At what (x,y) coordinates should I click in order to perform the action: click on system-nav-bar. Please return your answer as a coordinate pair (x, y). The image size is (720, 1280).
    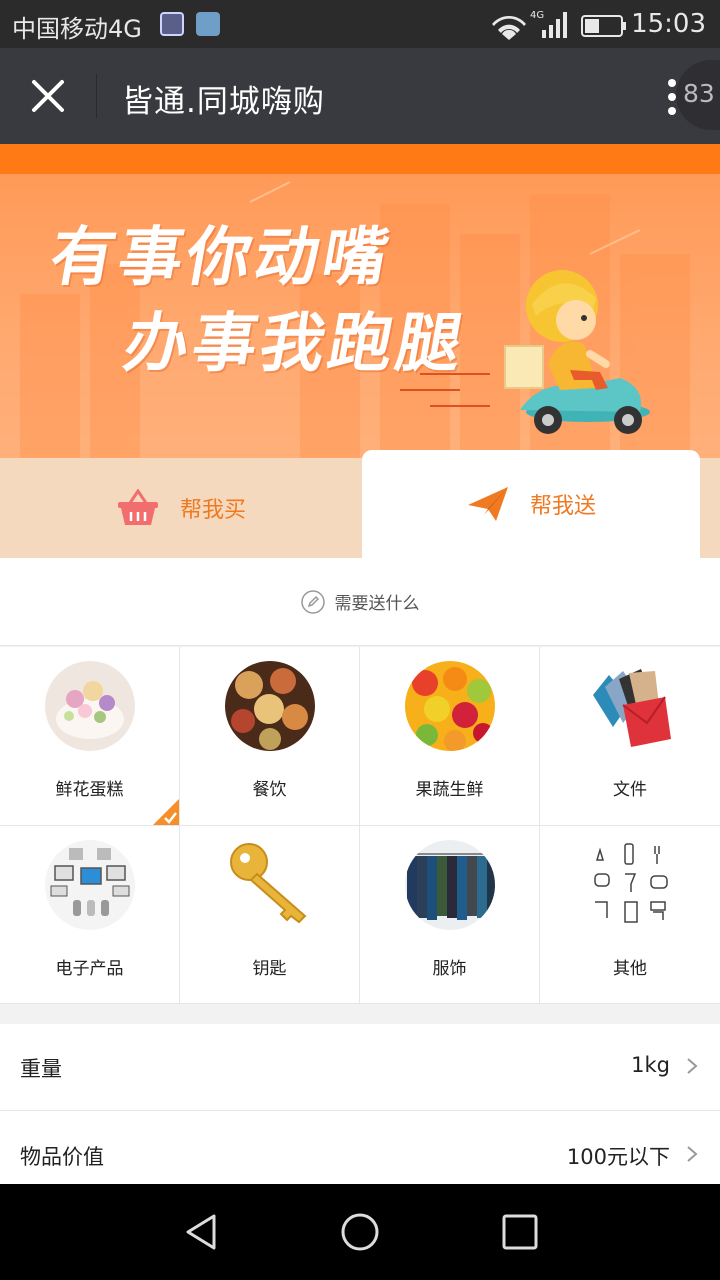
    Looking at the image, I should click on (360, 1232).